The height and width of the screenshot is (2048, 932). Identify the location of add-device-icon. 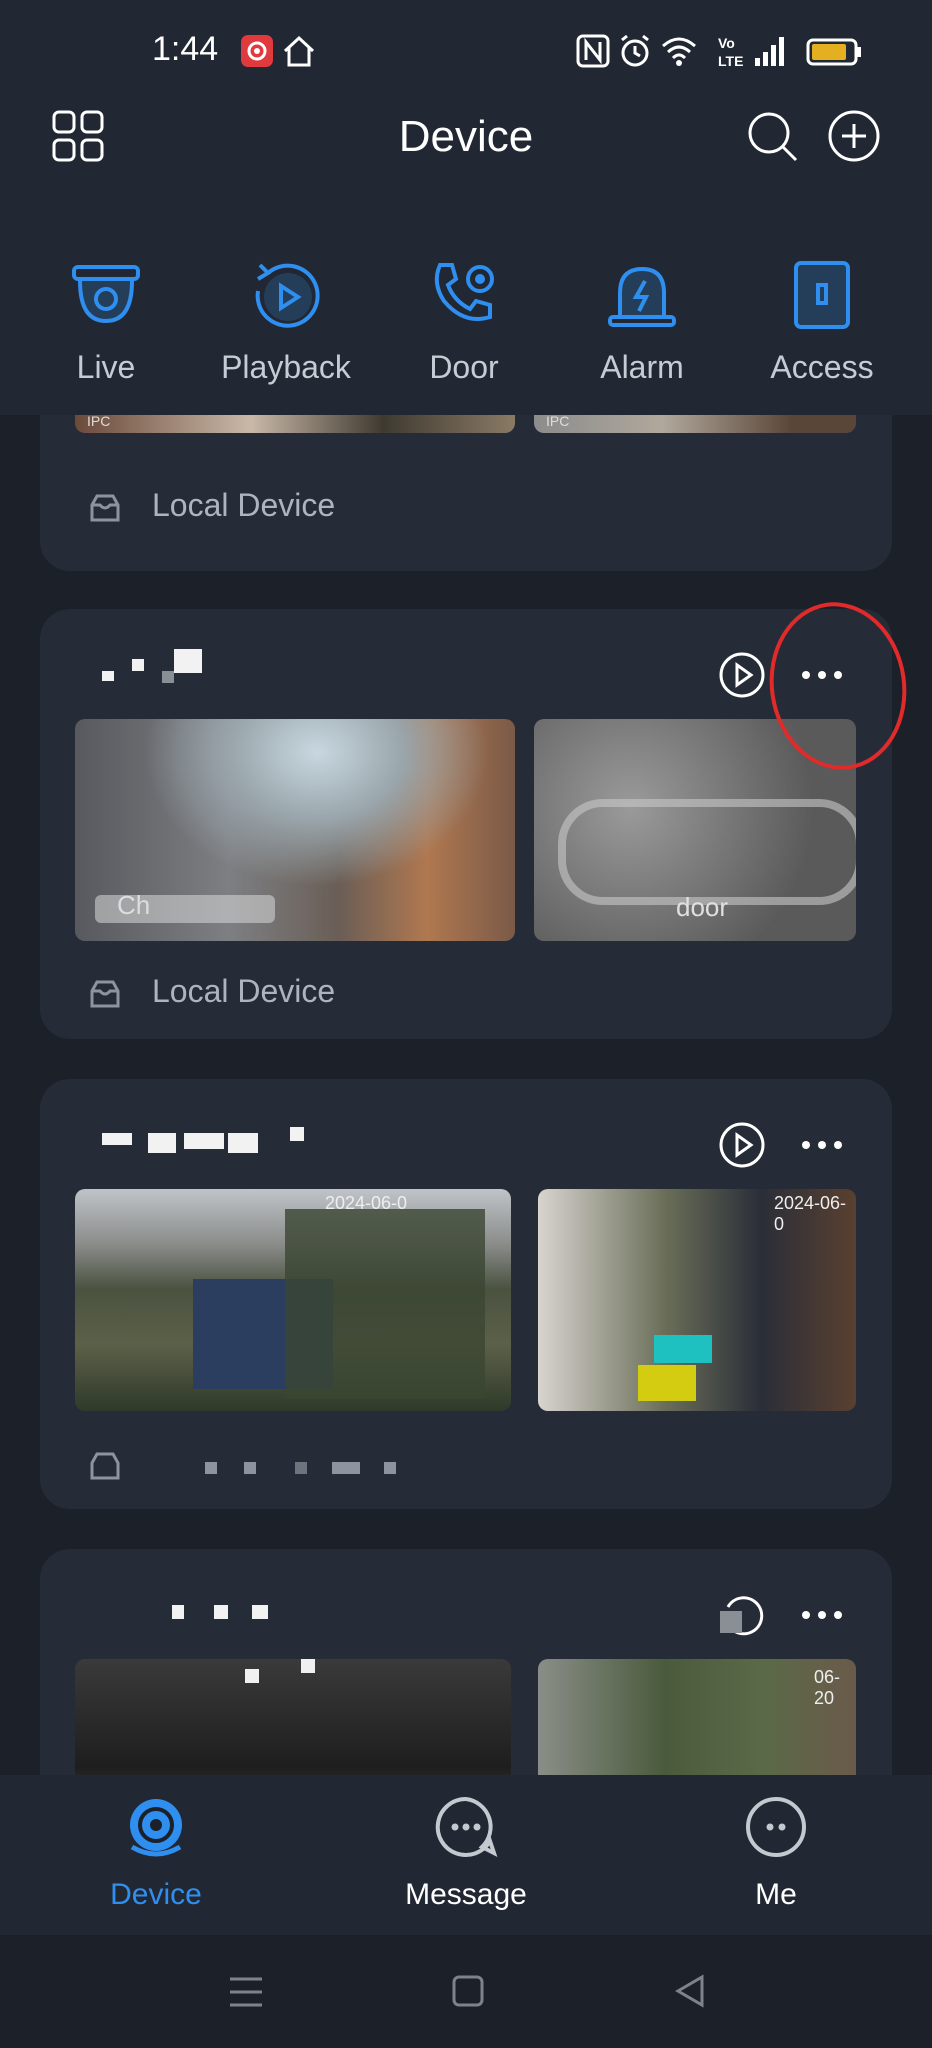
(854, 136).